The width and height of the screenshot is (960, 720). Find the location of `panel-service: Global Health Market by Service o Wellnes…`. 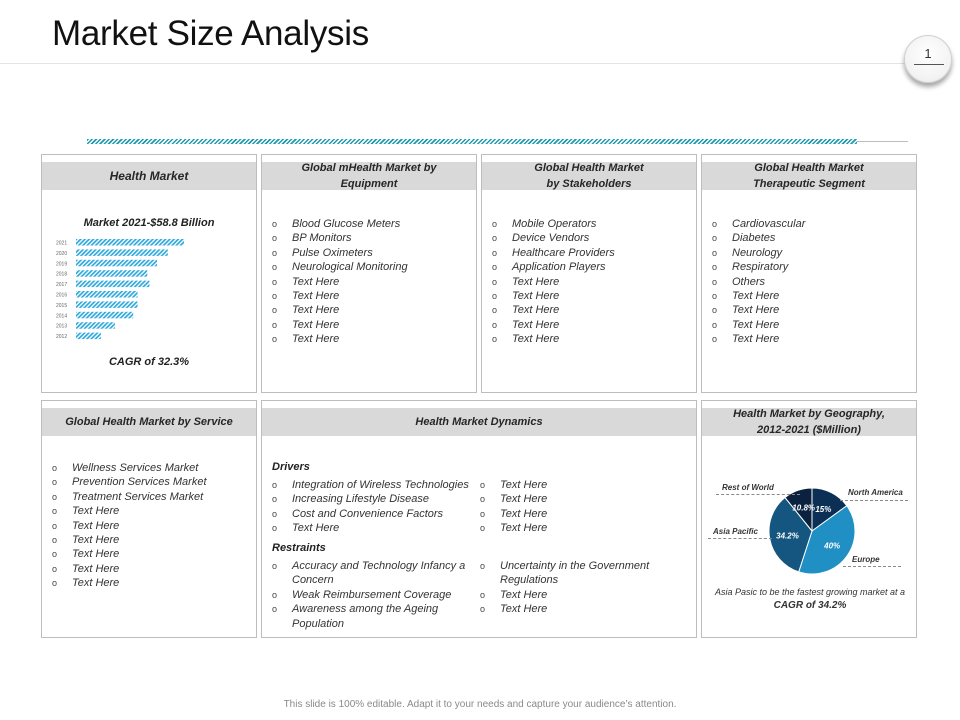

panel-service: Global Health Market by Service o Wellnes… is located at coordinates (149, 519).